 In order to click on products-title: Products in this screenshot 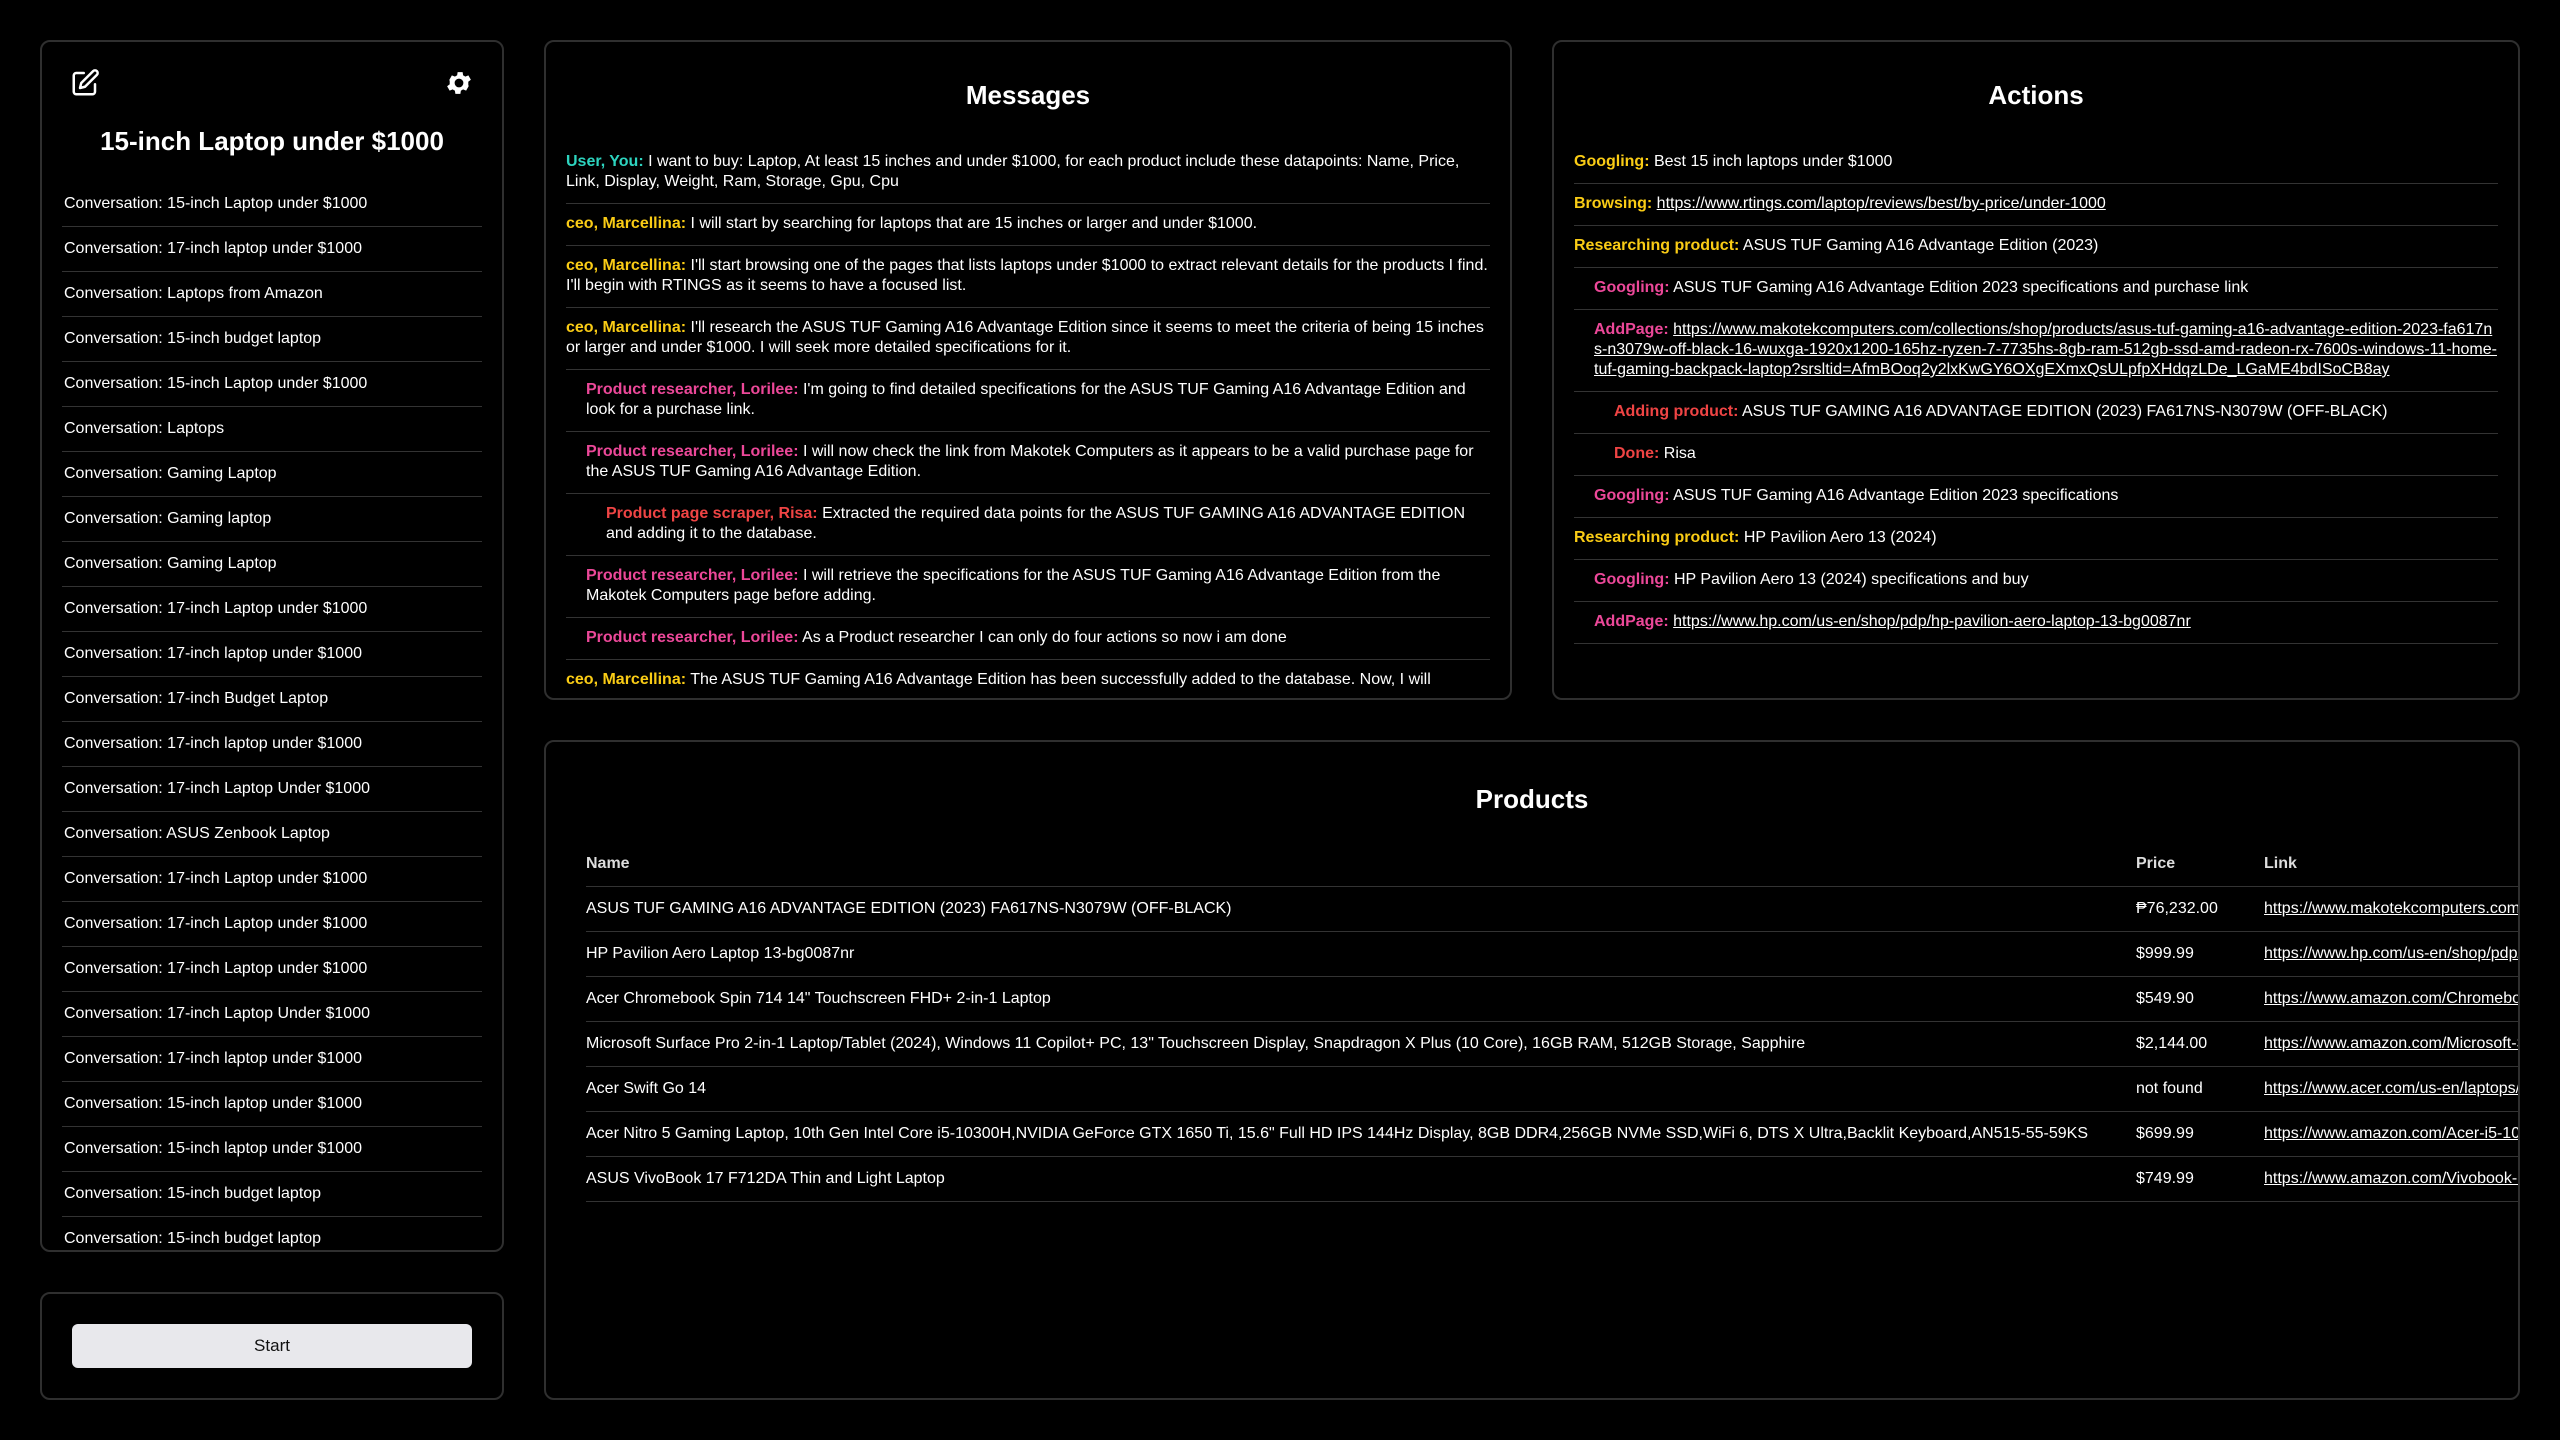, I will do `click(1532, 799)`.